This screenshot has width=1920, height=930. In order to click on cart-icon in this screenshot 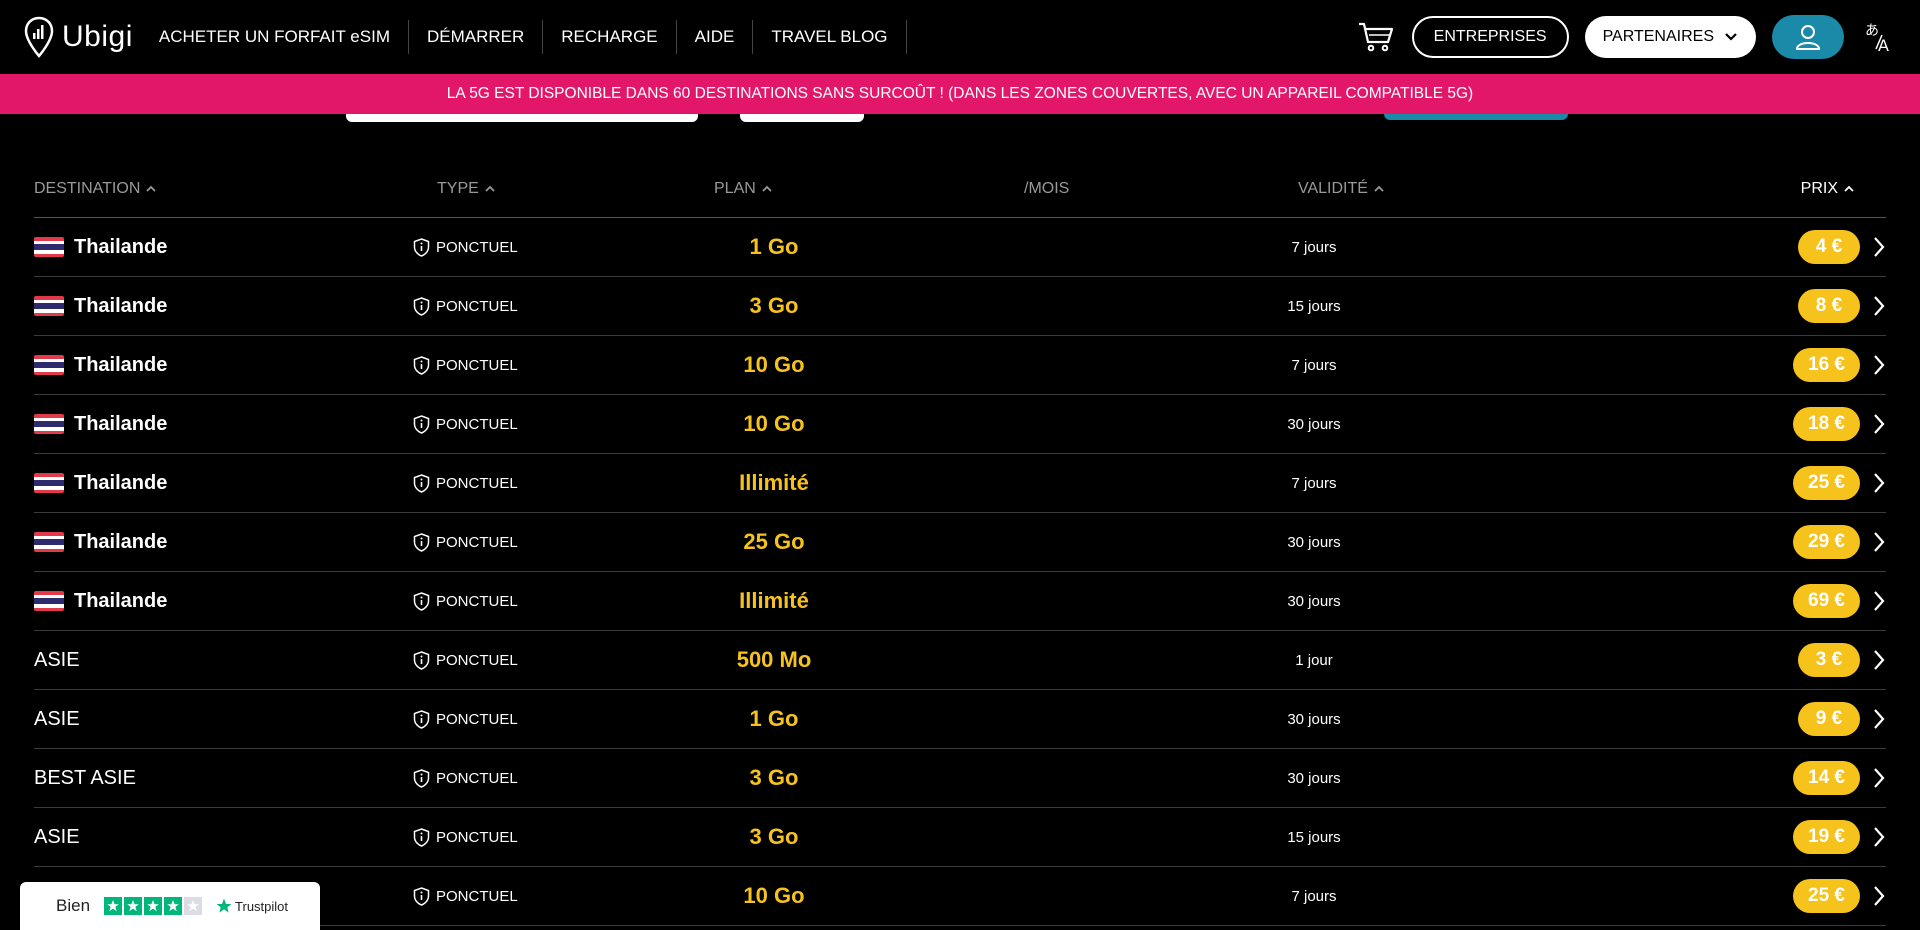, I will do `click(1376, 37)`.